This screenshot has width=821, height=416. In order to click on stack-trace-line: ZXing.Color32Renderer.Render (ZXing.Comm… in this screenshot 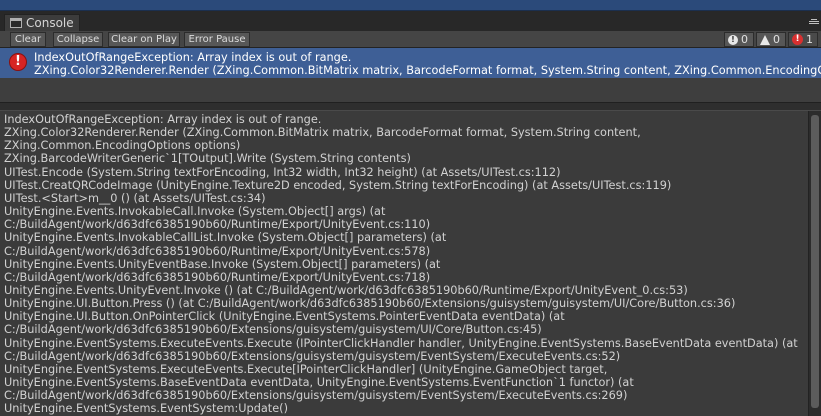, I will do `click(322, 133)`.